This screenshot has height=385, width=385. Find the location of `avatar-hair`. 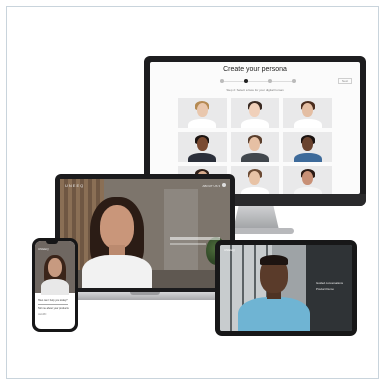

avatar-hair is located at coordinates (274, 260).